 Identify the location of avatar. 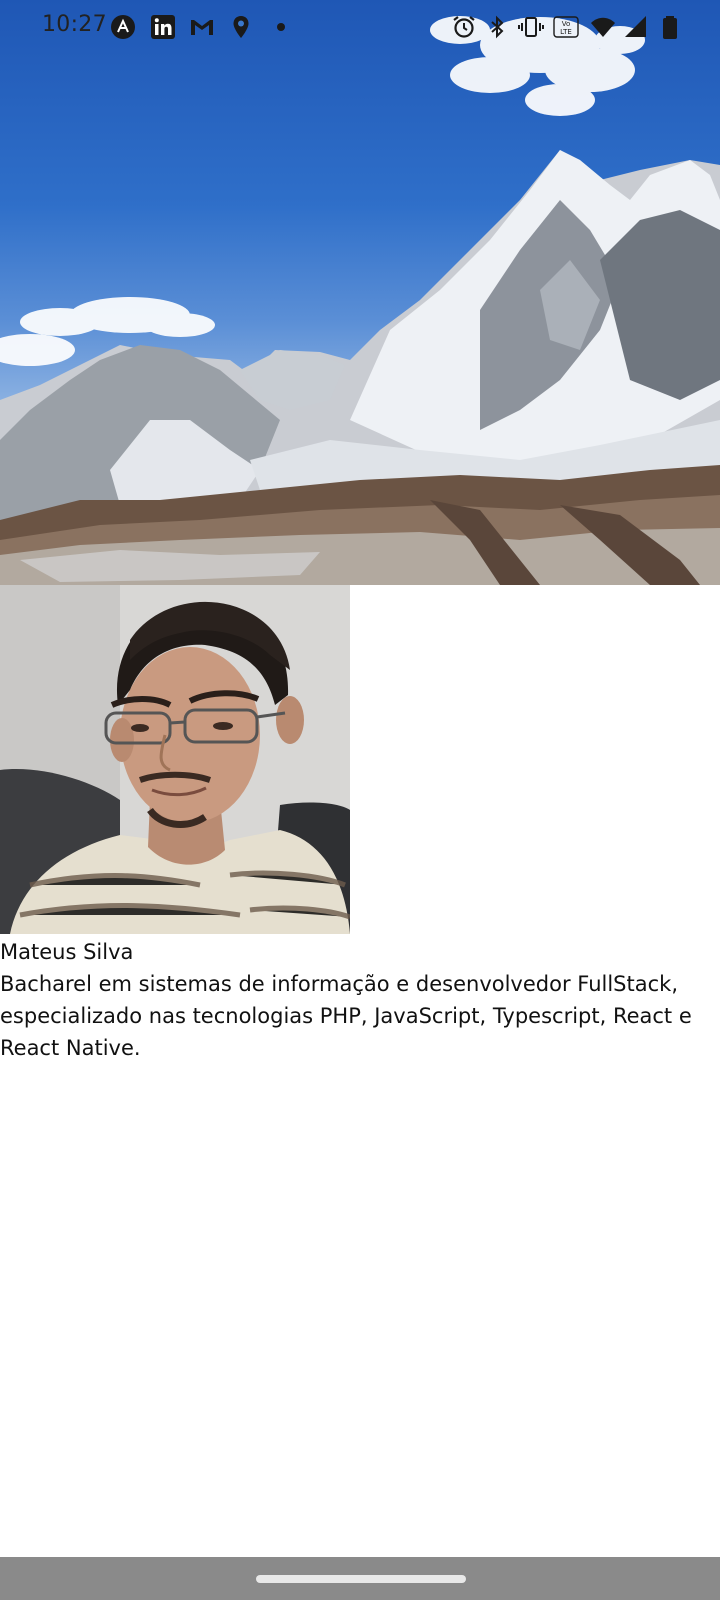
(175, 759).